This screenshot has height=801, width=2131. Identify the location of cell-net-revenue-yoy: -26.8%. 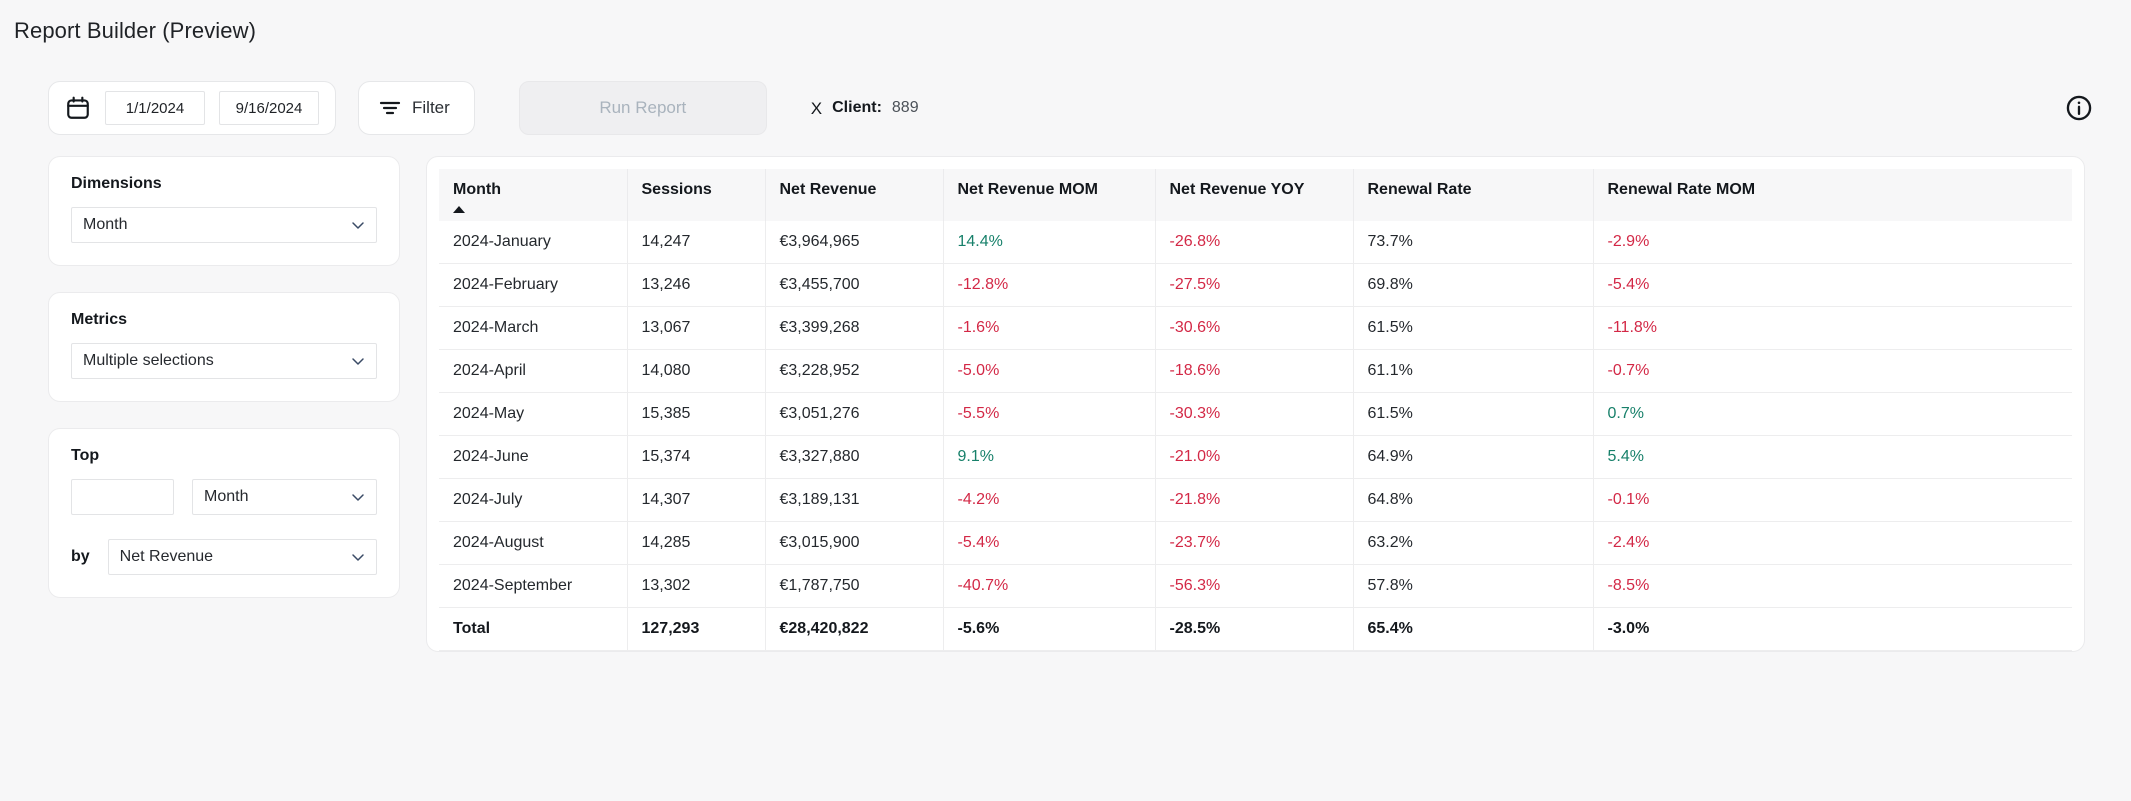
(1254, 242).